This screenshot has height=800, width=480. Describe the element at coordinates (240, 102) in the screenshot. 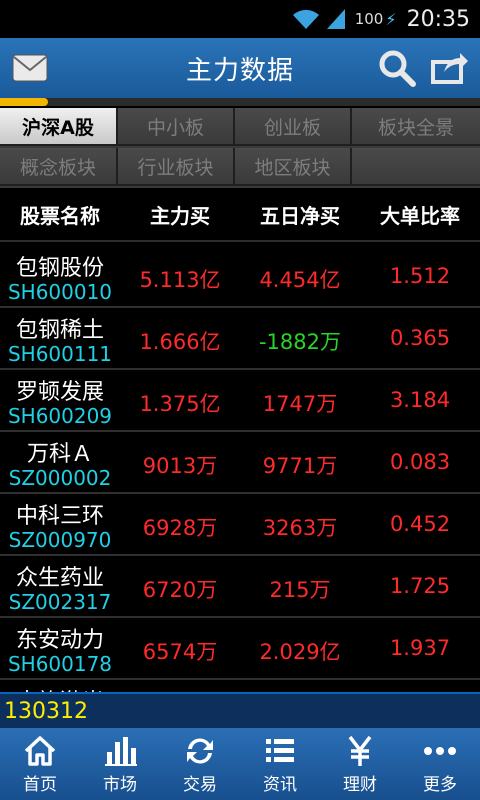

I see `progress-track` at that location.